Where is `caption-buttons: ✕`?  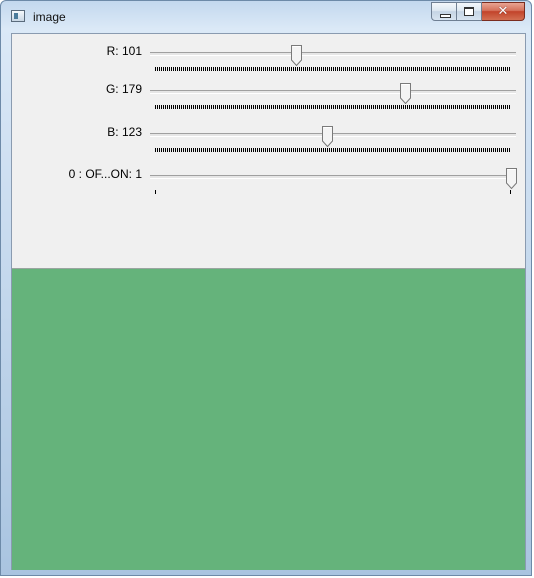
caption-buttons: ✕ is located at coordinates (478, 12).